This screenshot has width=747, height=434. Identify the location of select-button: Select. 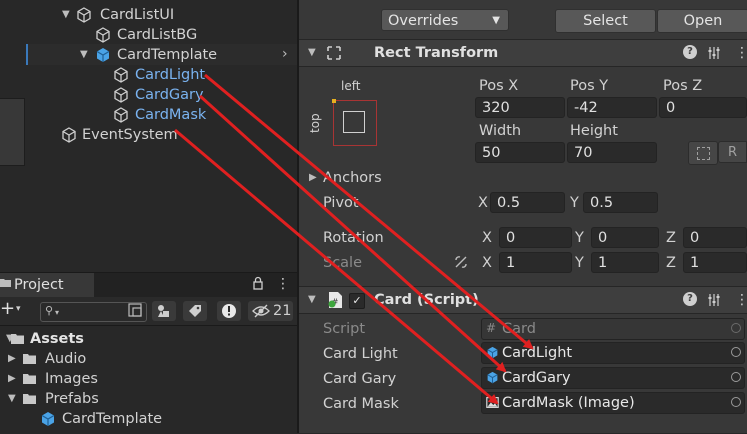
(605, 21).